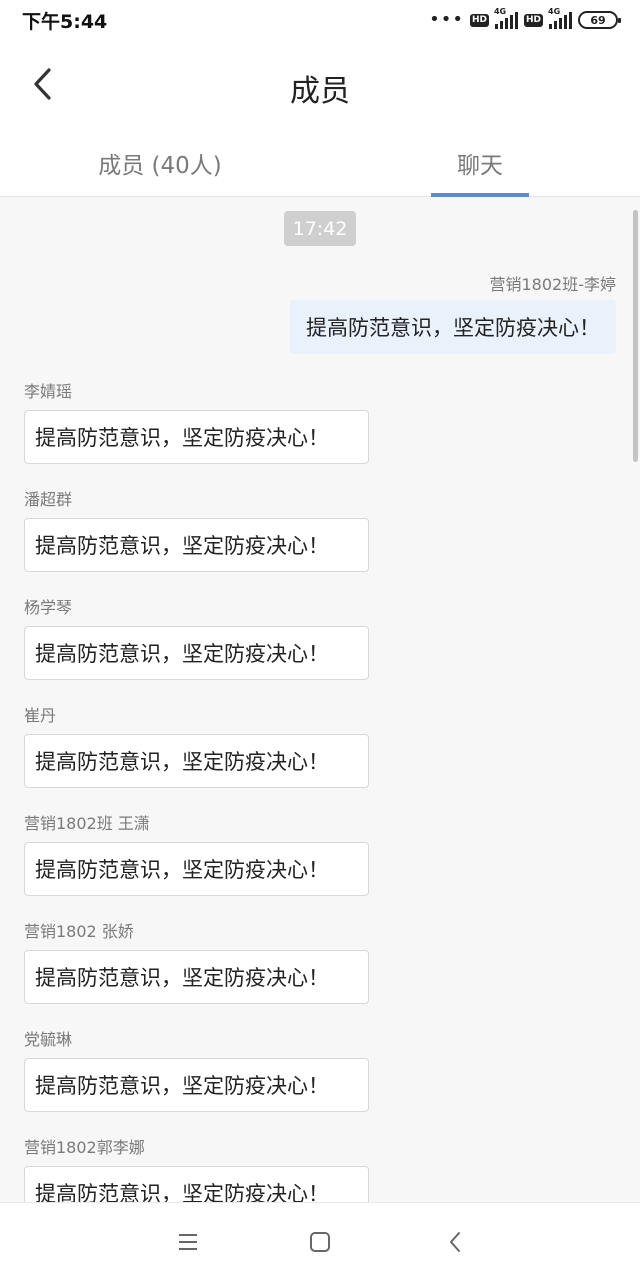 This screenshot has height=1280, width=640. I want to click on chat-message: 杨学琴 提高防范意识，坚定防疫决心！, so click(196, 637).